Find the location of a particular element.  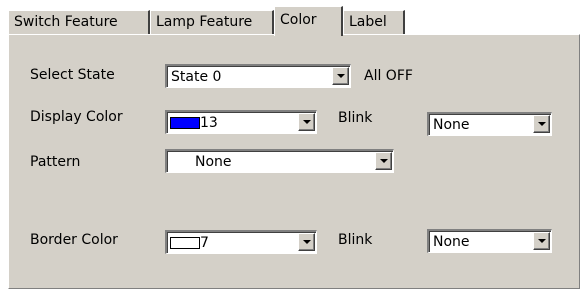

border-color-value: 7 is located at coordinates (204, 243).